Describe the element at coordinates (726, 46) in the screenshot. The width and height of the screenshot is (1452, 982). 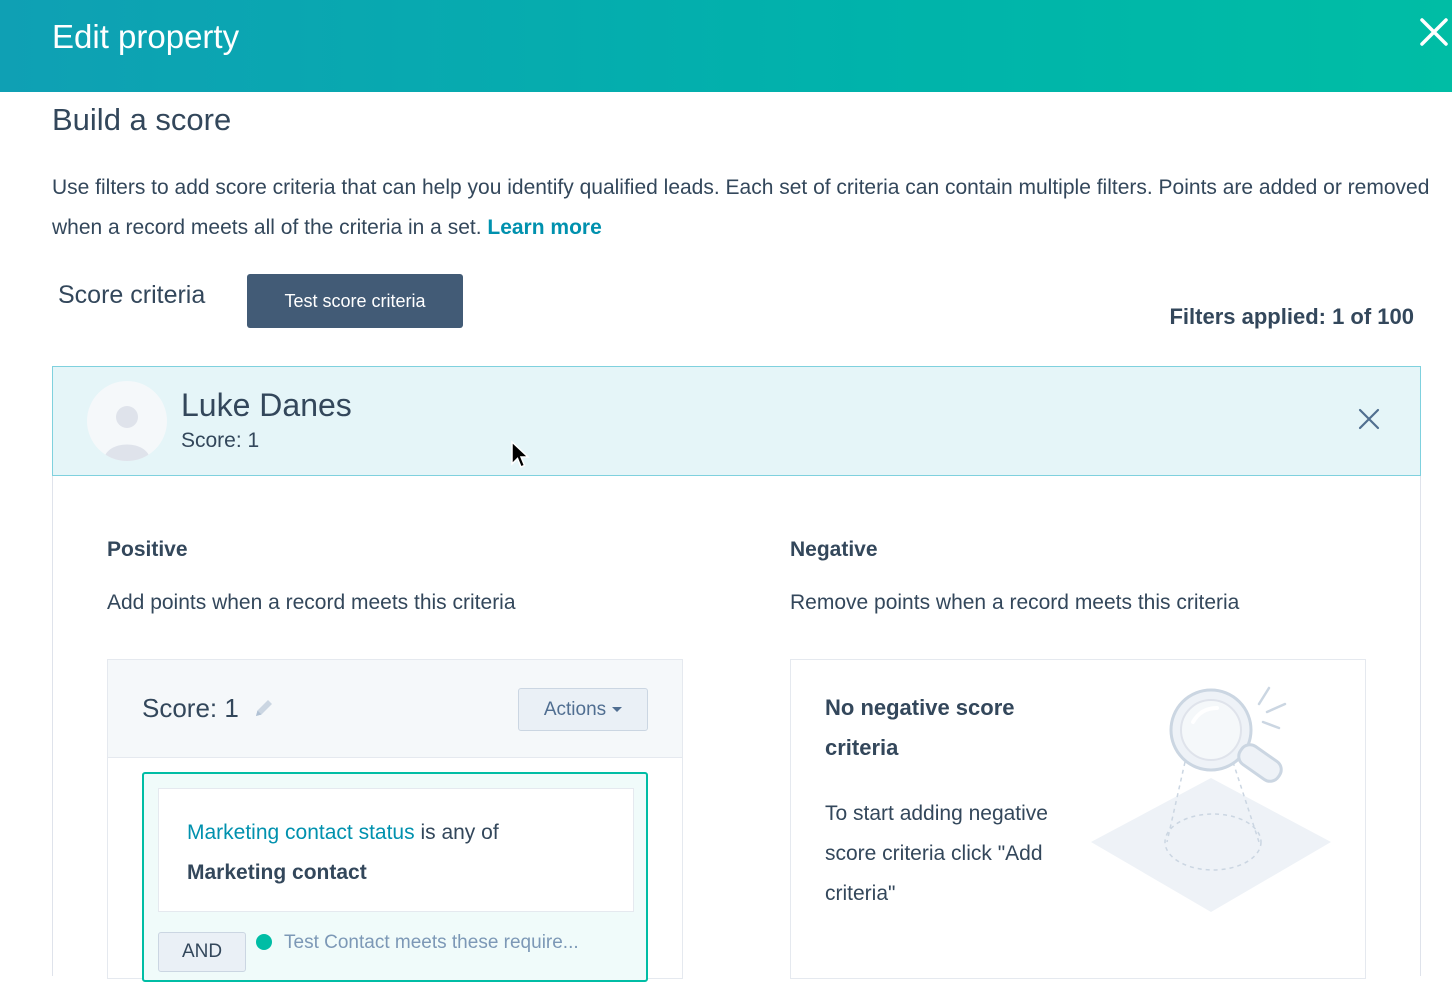
I see `modal-header: Edit property` at that location.